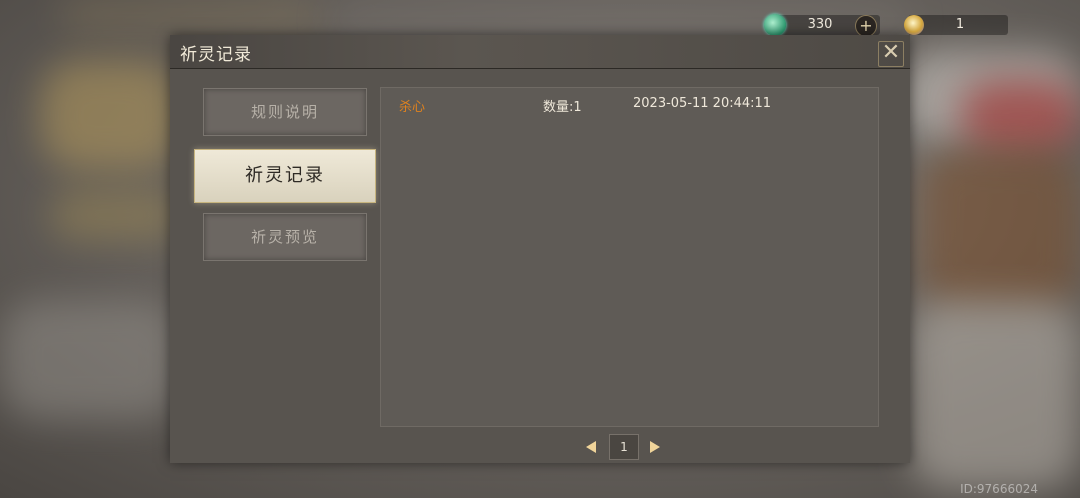  I want to click on next-page-icon, so click(655, 447).